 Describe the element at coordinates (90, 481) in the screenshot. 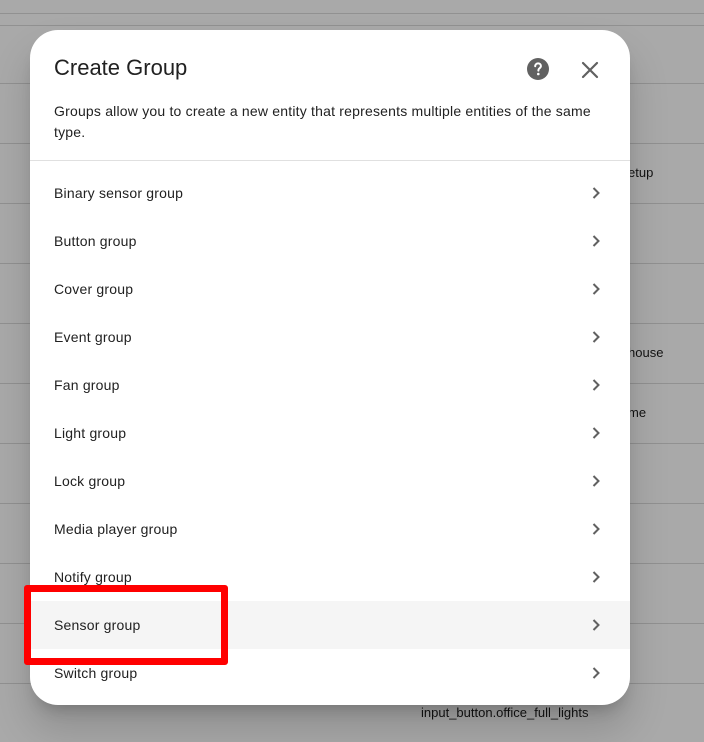

I see `list-item-label: Lock group` at that location.